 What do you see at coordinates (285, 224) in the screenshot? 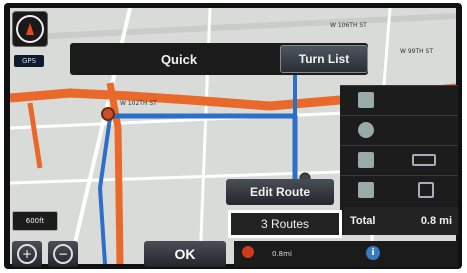
I see `three-routes-button: 3 Routes` at bounding box center [285, 224].